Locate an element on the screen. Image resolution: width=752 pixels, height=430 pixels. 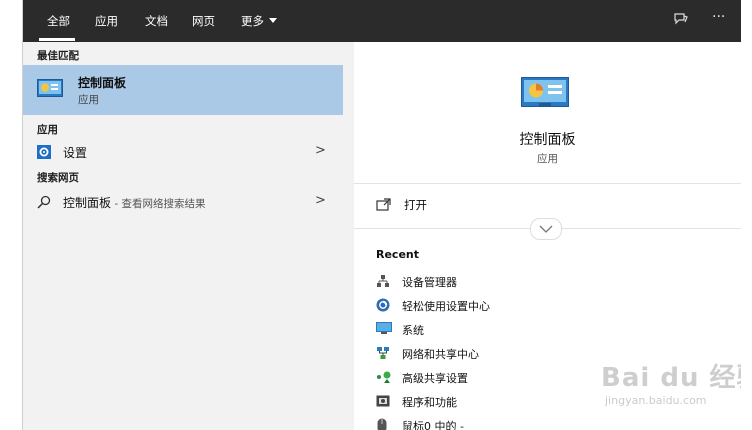
web-search-label: 控制面板 - 查看网络搜索结果 is located at coordinates (134, 202).